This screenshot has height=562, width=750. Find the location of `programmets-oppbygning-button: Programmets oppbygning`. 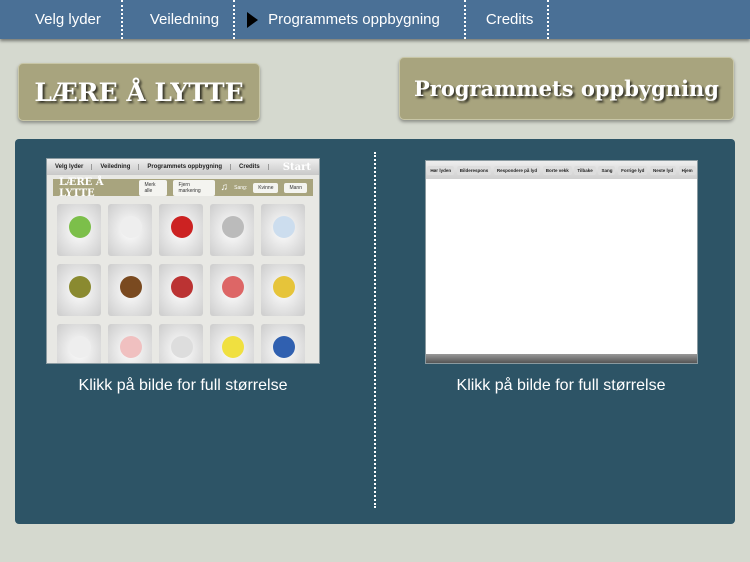

programmets-oppbygning-button: Programmets oppbygning is located at coordinates (566, 88).